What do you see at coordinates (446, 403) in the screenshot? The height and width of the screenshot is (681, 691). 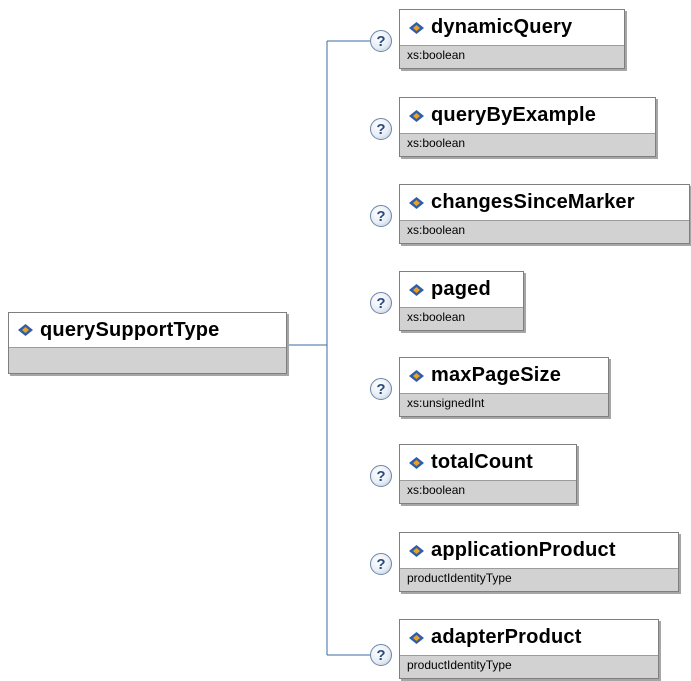 I see `element-type: xs:unsignedInt` at bounding box center [446, 403].